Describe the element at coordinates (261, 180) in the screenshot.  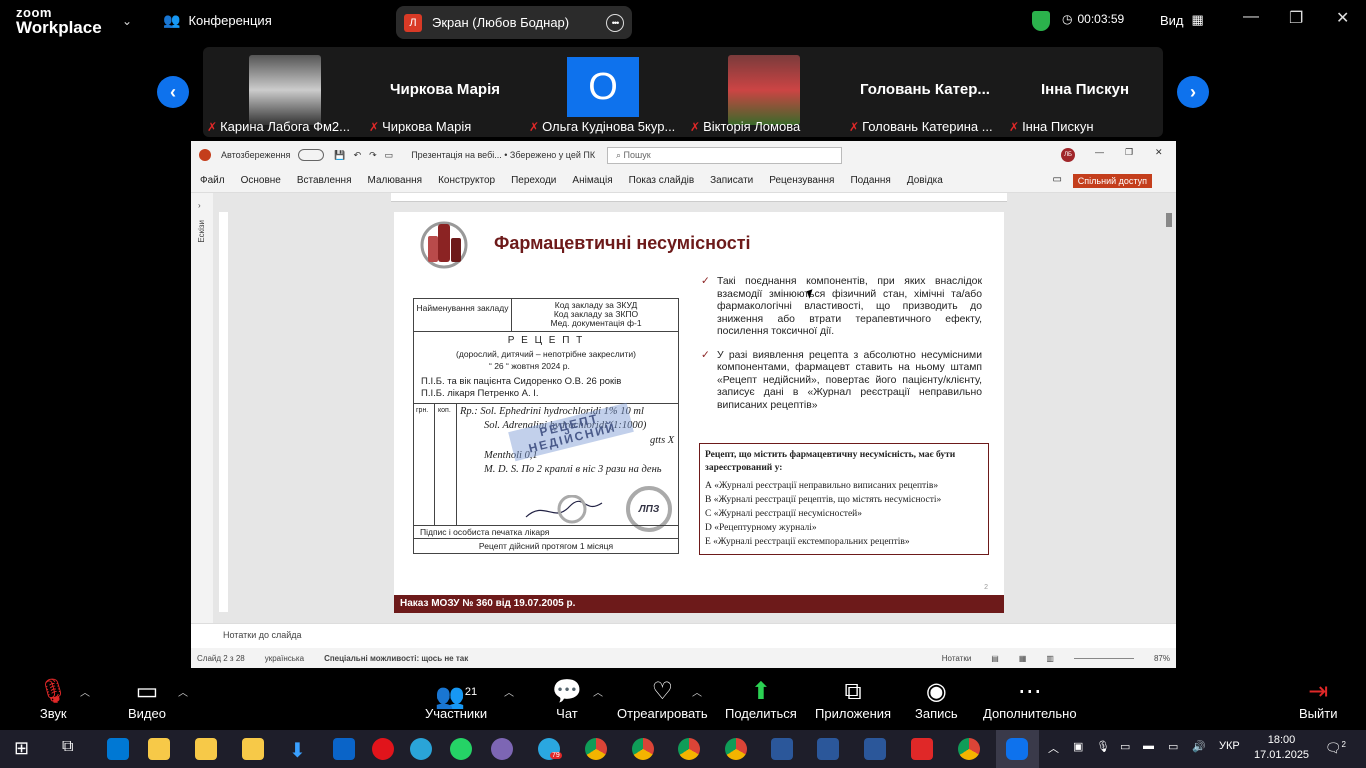
I see `tab-home: Основне` at that location.